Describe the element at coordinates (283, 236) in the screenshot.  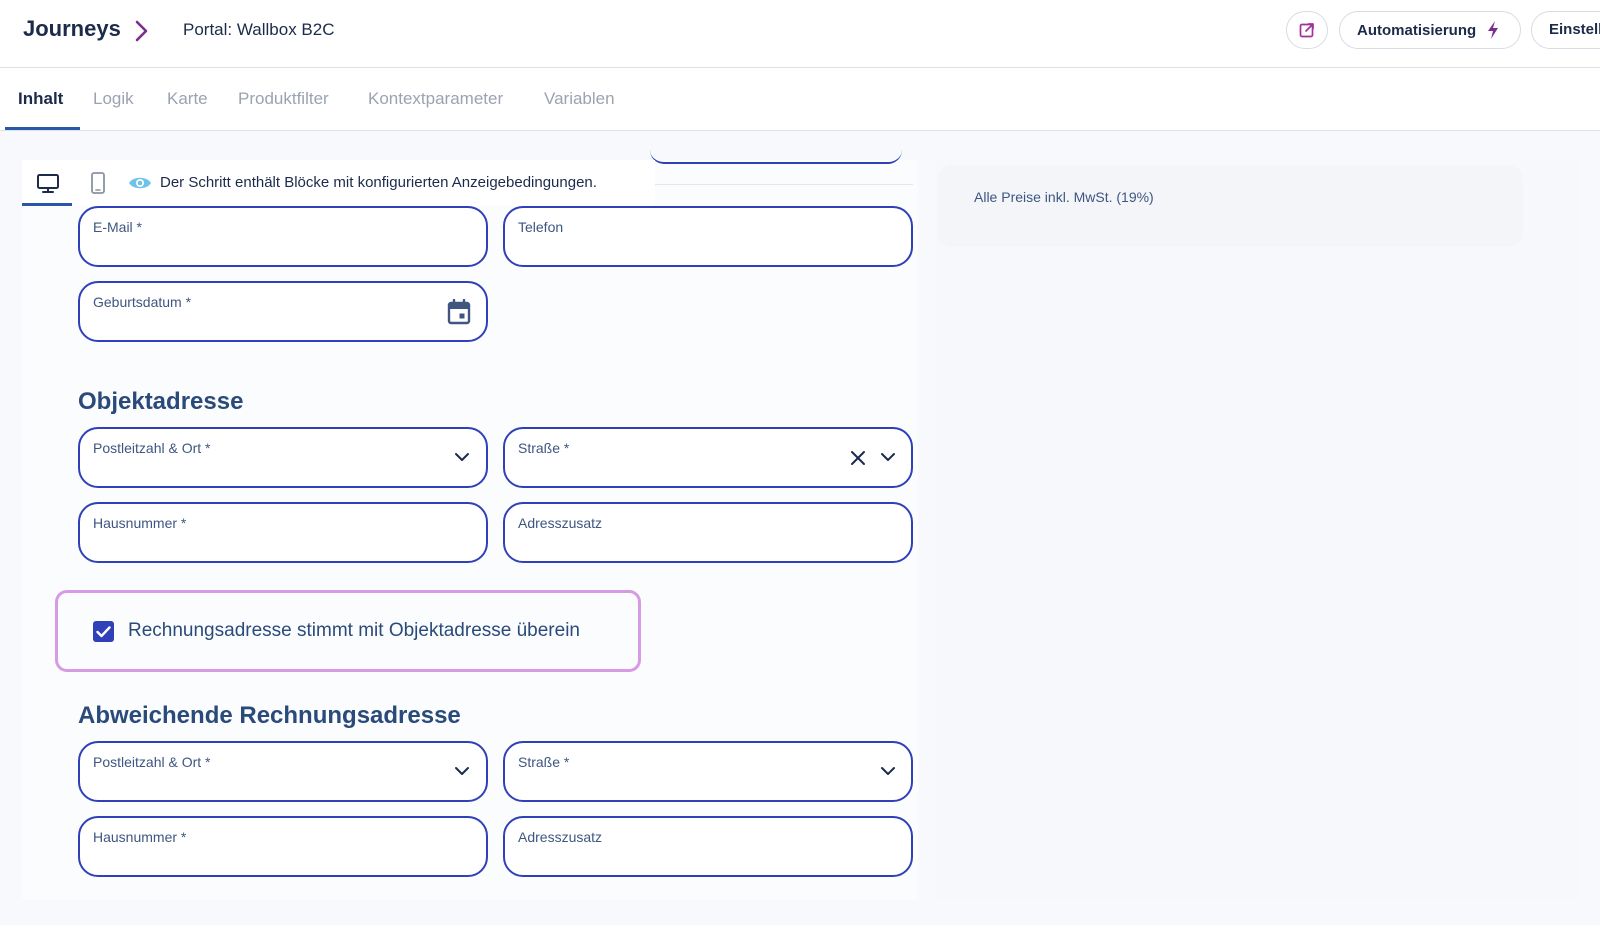
I see `email-field: E-Mail *` at that location.